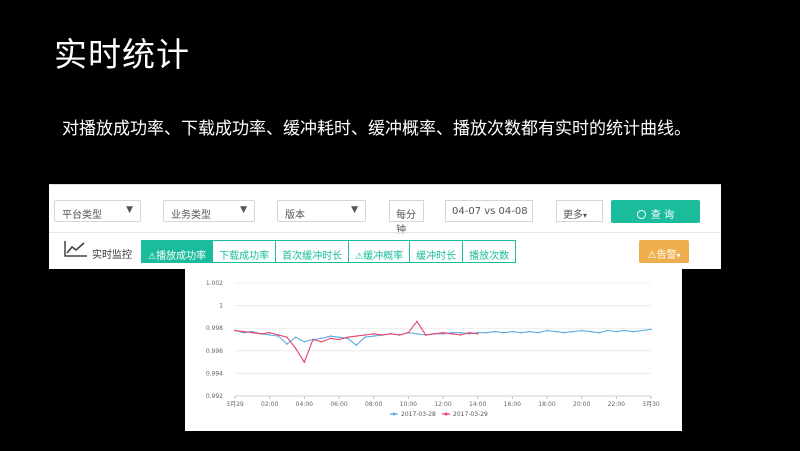 The height and width of the screenshot is (451, 800). What do you see at coordinates (214, 396) in the screenshot?
I see `y-tick-label: 0.992` at bounding box center [214, 396].